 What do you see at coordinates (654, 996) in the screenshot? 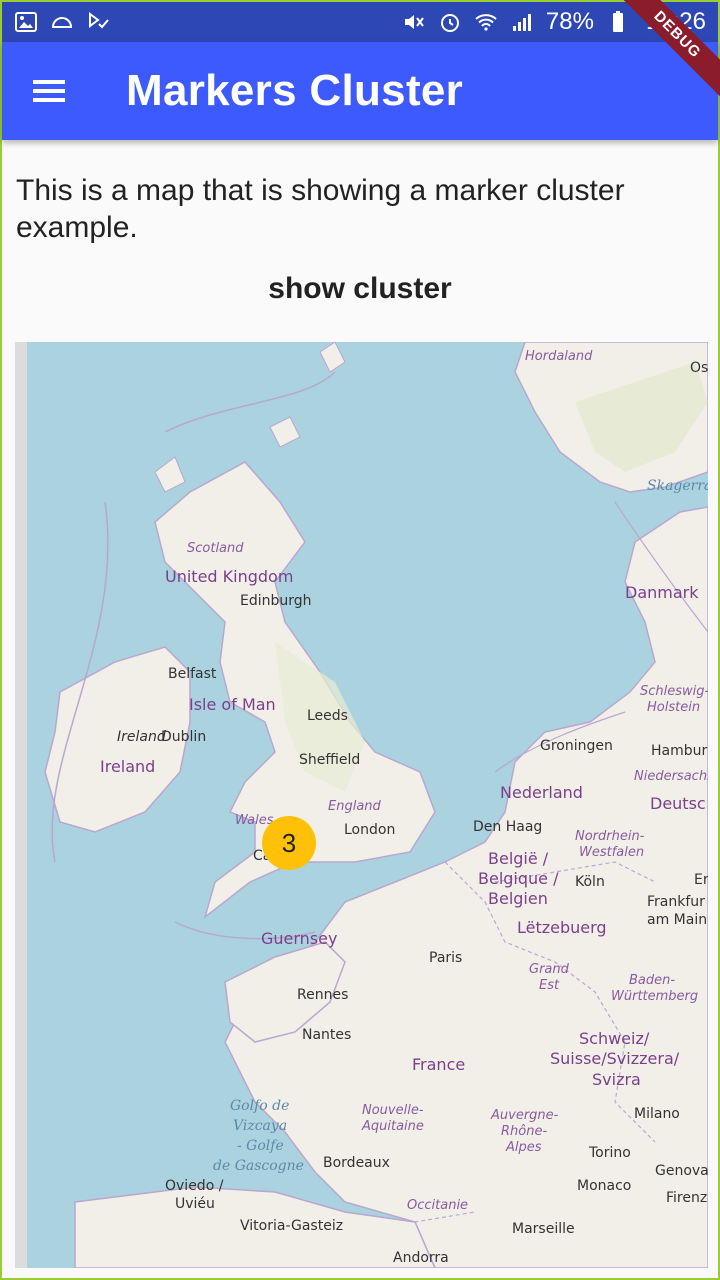
I see `label-baden-2: Württemberg` at bounding box center [654, 996].